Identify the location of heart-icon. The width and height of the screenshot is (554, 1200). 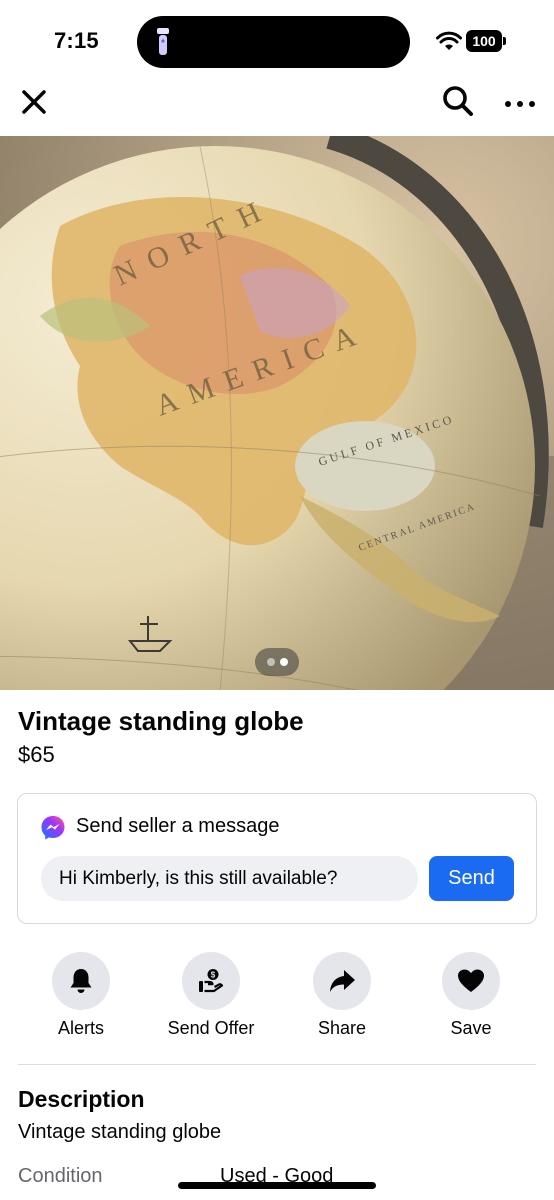
(471, 980).